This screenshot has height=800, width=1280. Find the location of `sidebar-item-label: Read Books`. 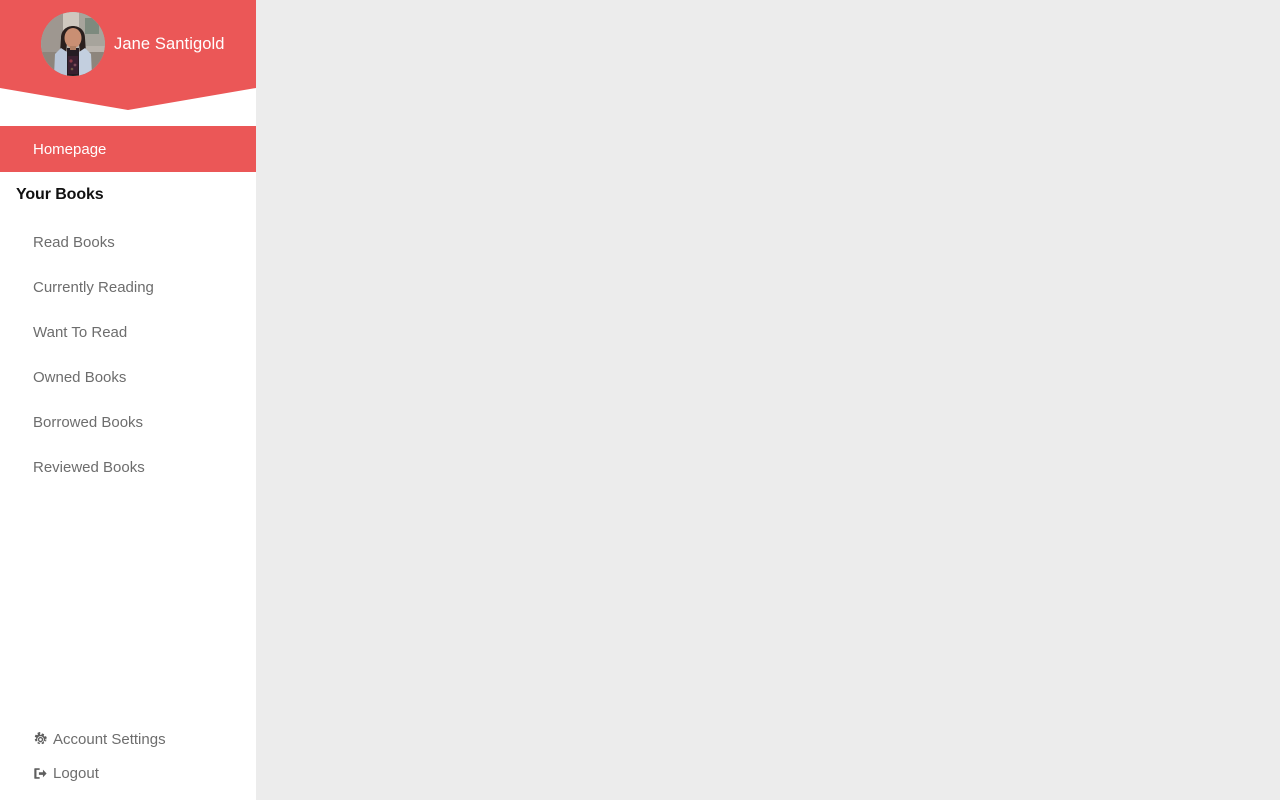

sidebar-item-label: Read Books is located at coordinates (74, 242).